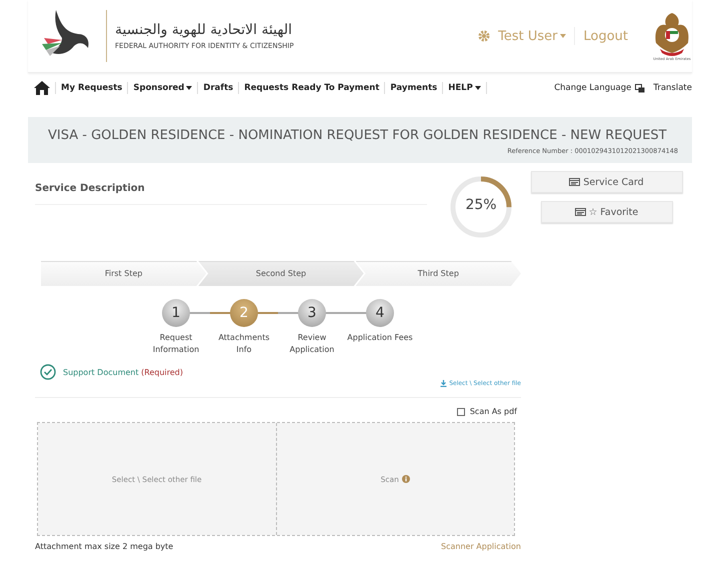  What do you see at coordinates (312, 313) in the screenshot?
I see `step-number: 3` at bounding box center [312, 313].